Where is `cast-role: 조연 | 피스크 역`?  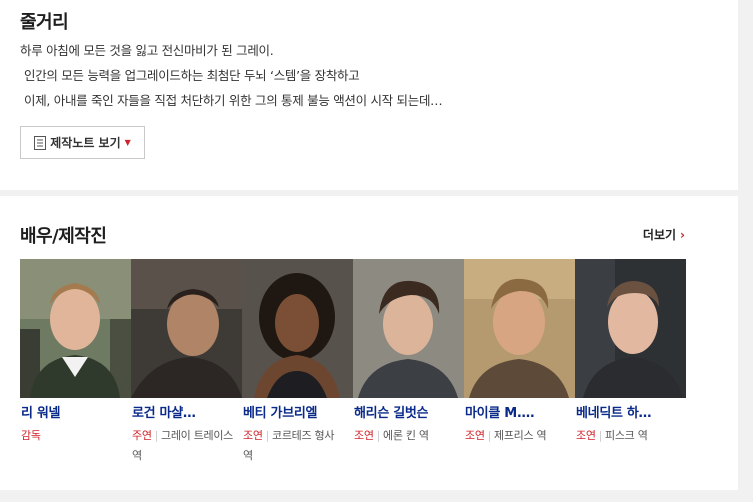
cast-role: 조연 | 피스크 역 is located at coordinates (627, 436).